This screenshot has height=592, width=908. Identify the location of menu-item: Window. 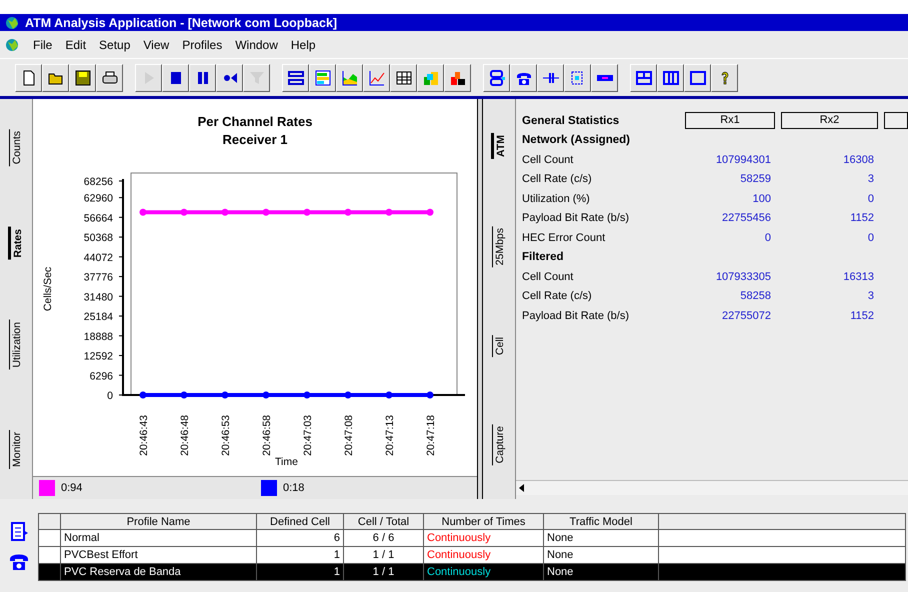
(256, 45).